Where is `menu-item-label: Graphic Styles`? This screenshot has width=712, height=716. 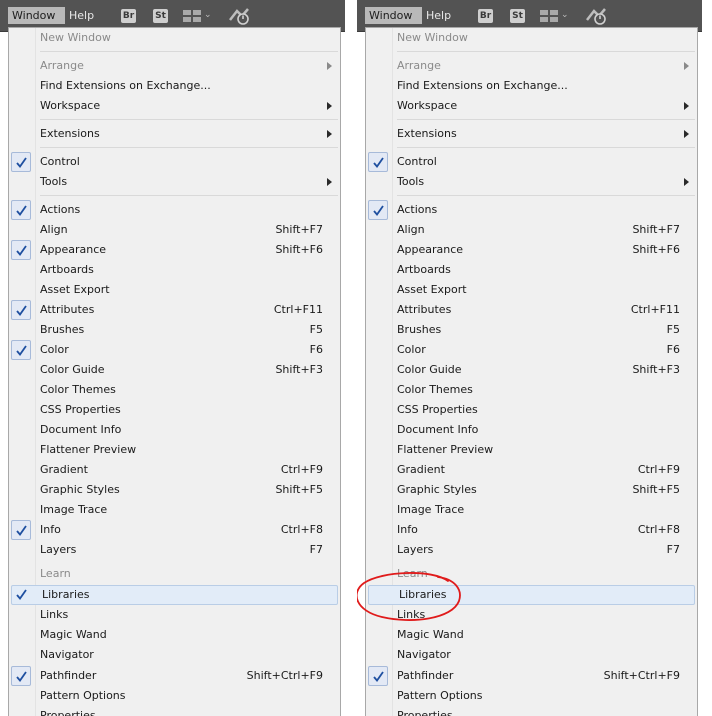
menu-item-label: Graphic Styles is located at coordinates (437, 489).